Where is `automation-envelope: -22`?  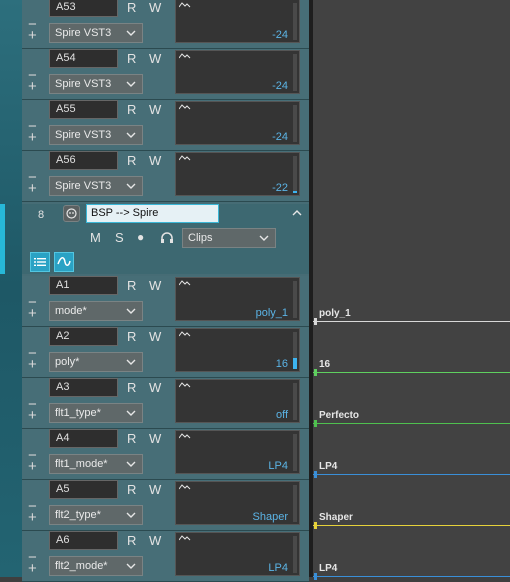 automation-envelope: -22 is located at coordinates (237, 174).